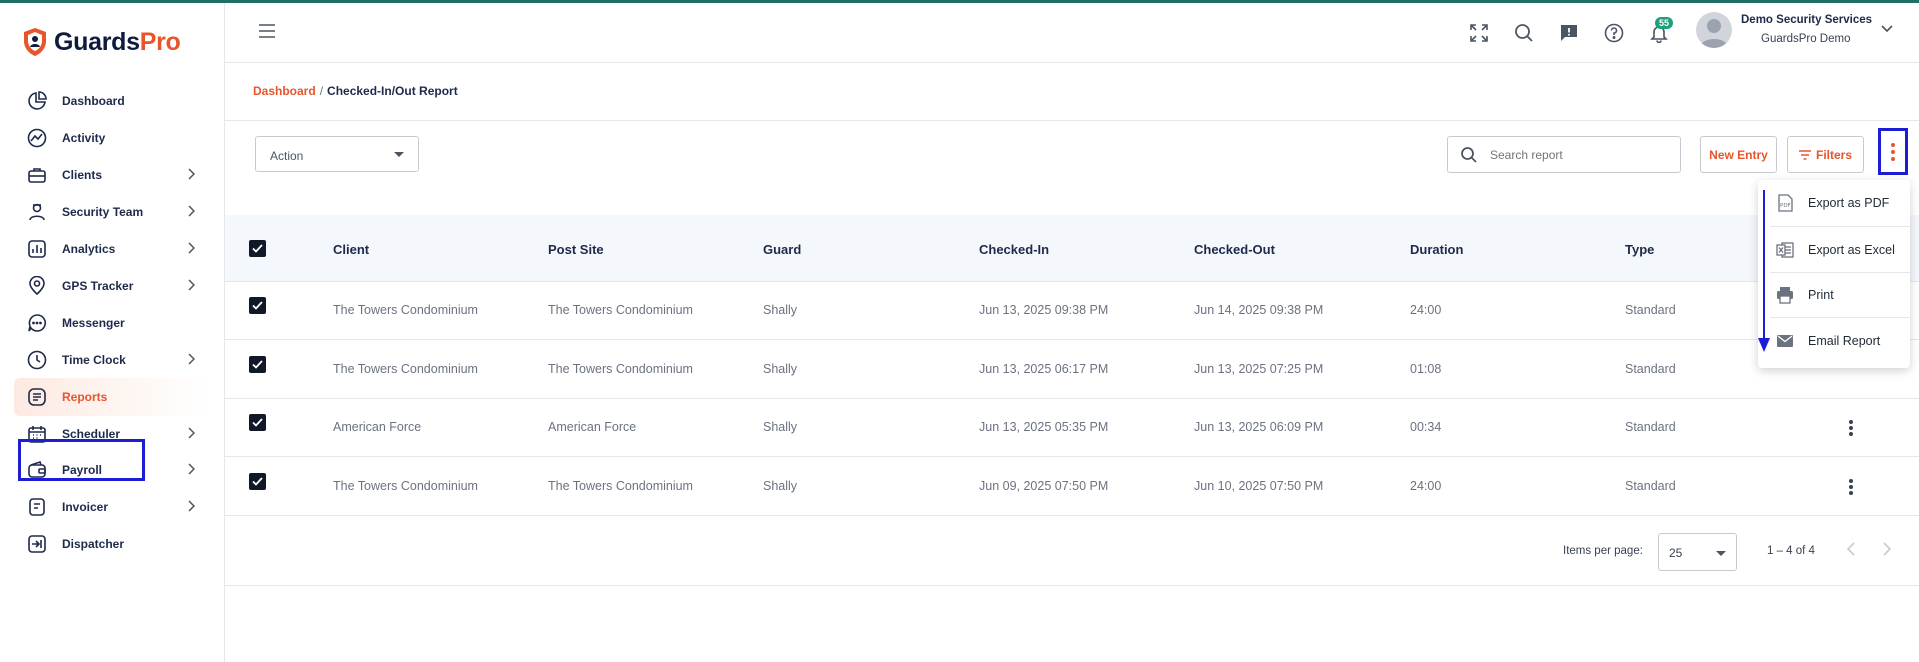  Describe the element at coordinates (1887, 29) in the screenshot. I see `chevron-down-icon` at that location.